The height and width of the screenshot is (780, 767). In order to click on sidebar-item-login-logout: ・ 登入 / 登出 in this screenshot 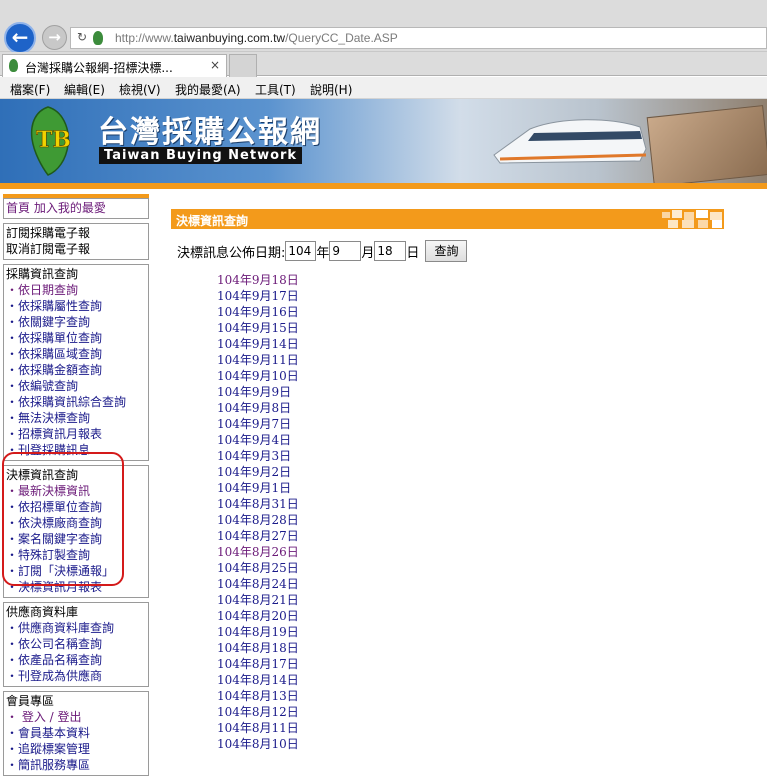, I will do `click(76, 717)`.